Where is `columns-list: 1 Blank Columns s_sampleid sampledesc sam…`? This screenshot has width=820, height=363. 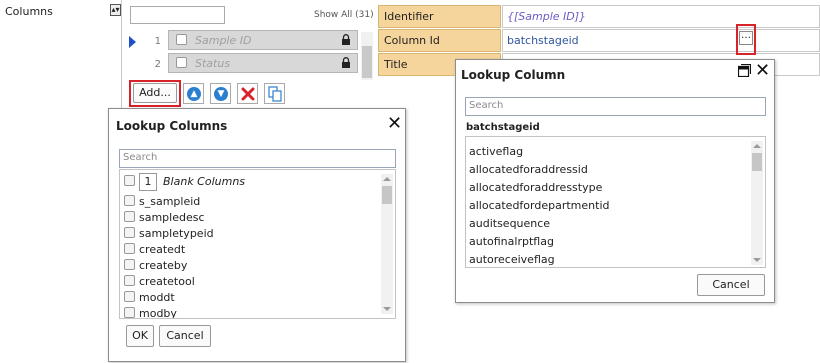
columns-list: 1 Blank Columns s_sampleid sampledesc sam… is located at coordinates (257, 244).